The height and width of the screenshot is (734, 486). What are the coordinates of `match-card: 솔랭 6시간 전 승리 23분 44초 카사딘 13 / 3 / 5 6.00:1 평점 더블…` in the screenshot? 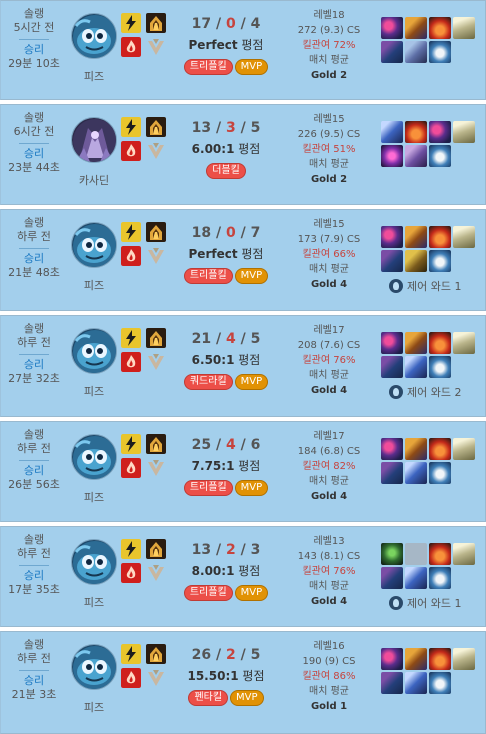 It's located at (243, 154).